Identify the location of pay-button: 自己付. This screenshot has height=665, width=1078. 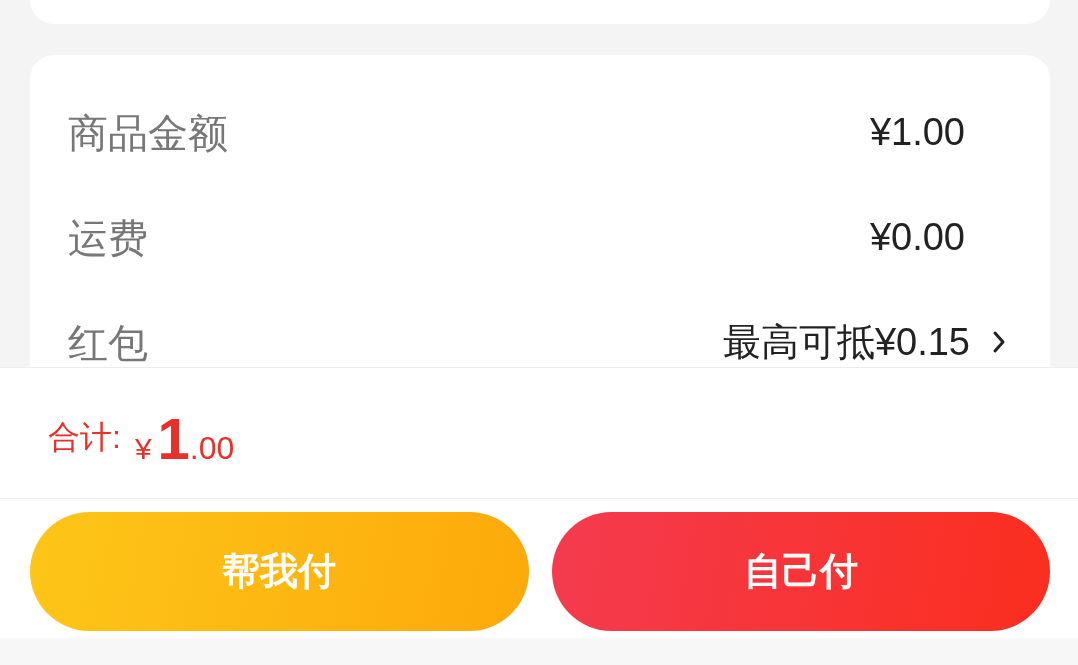
(800, 571).